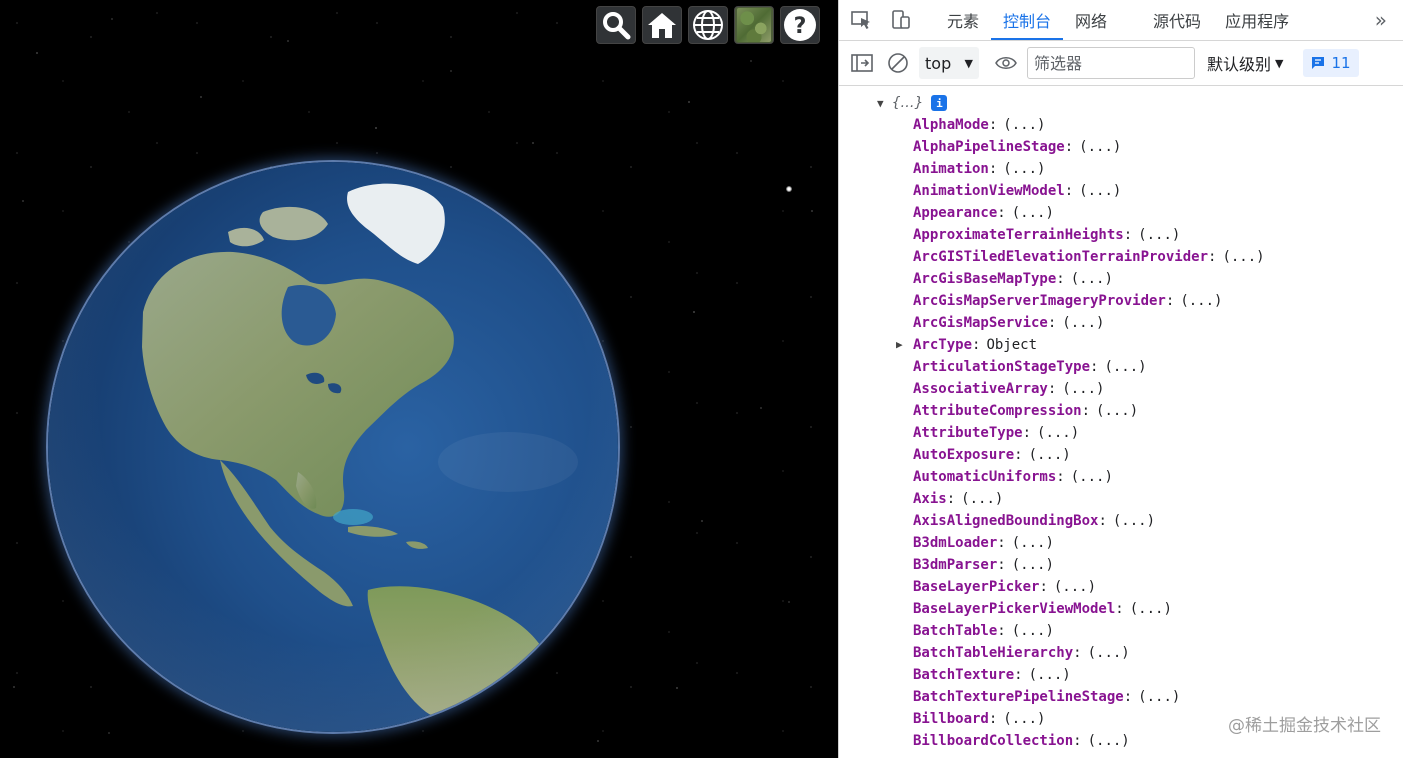 Image resolution: width=1403 pixels, height=758 pixels. Describe the element at coordinates (1111, 63) in the screenshot. I see `console-filter-input` at that location.